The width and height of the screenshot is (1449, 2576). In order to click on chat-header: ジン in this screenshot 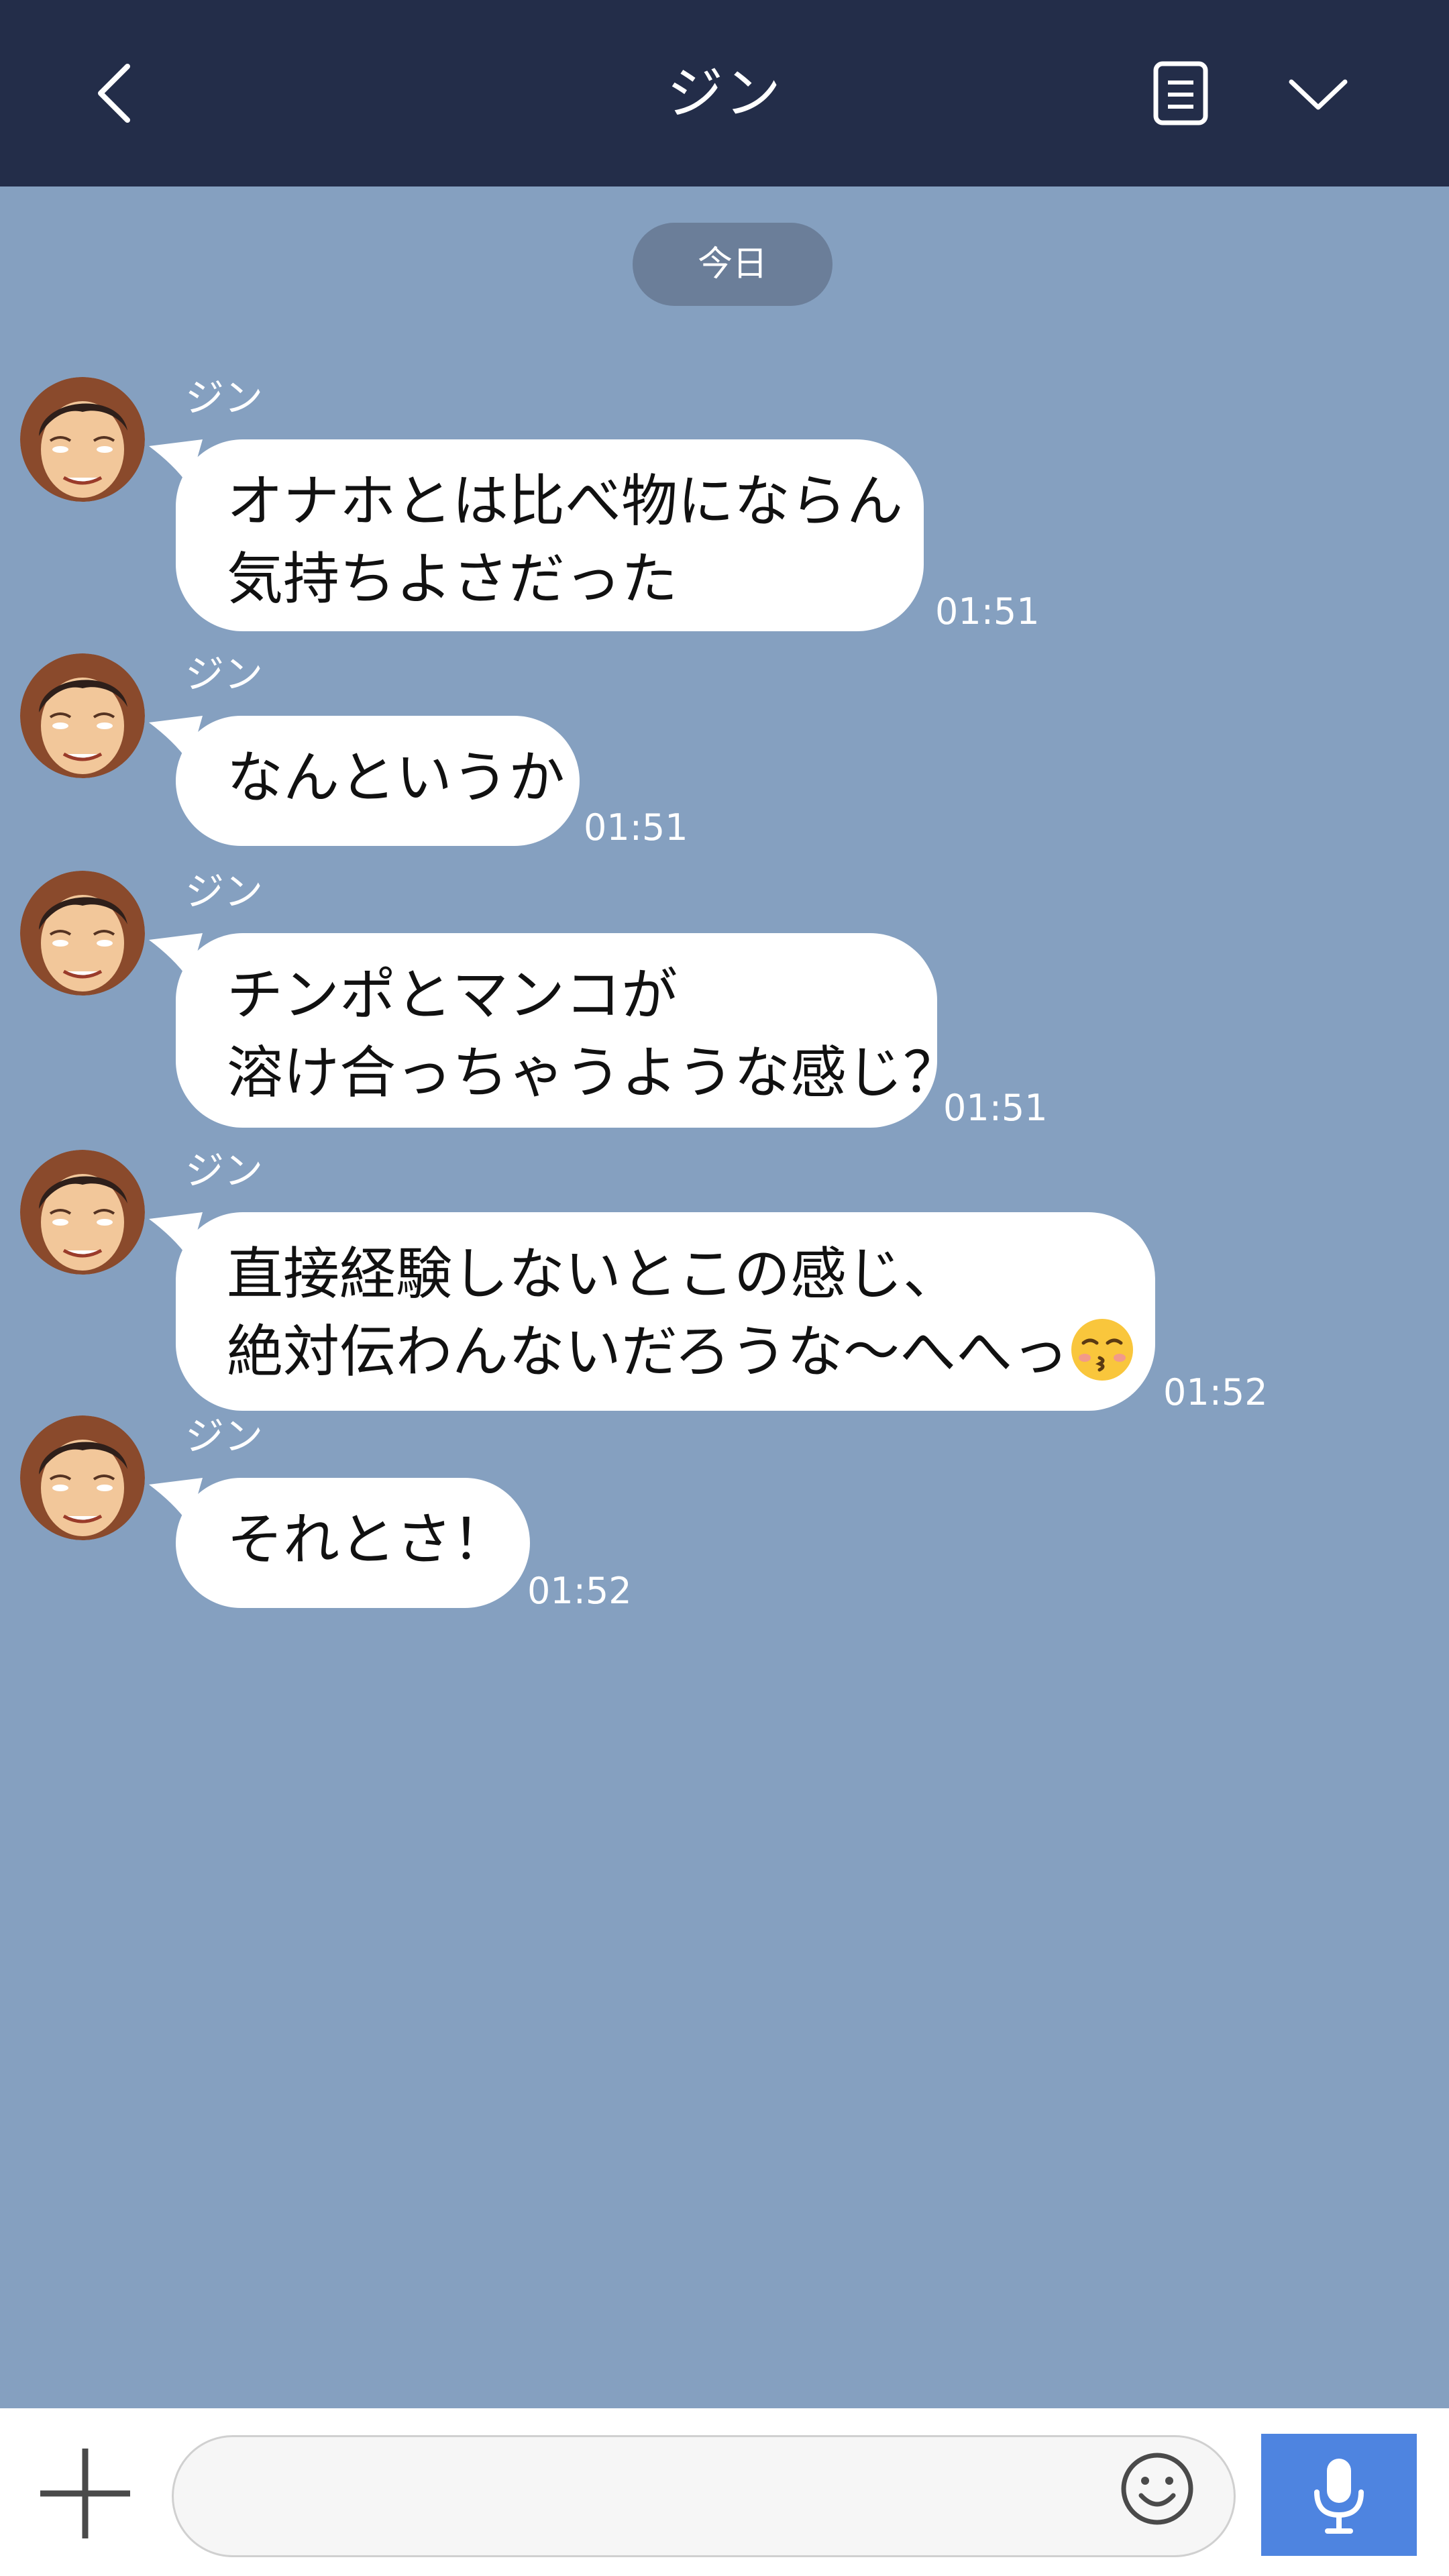, I will do `click(724, 93)`.